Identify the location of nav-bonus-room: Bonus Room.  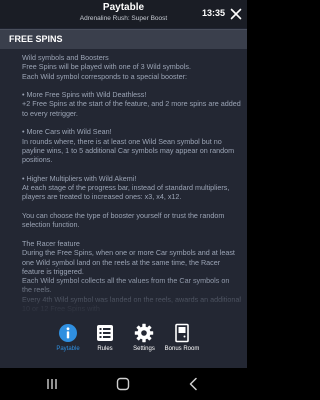
(182, 344).